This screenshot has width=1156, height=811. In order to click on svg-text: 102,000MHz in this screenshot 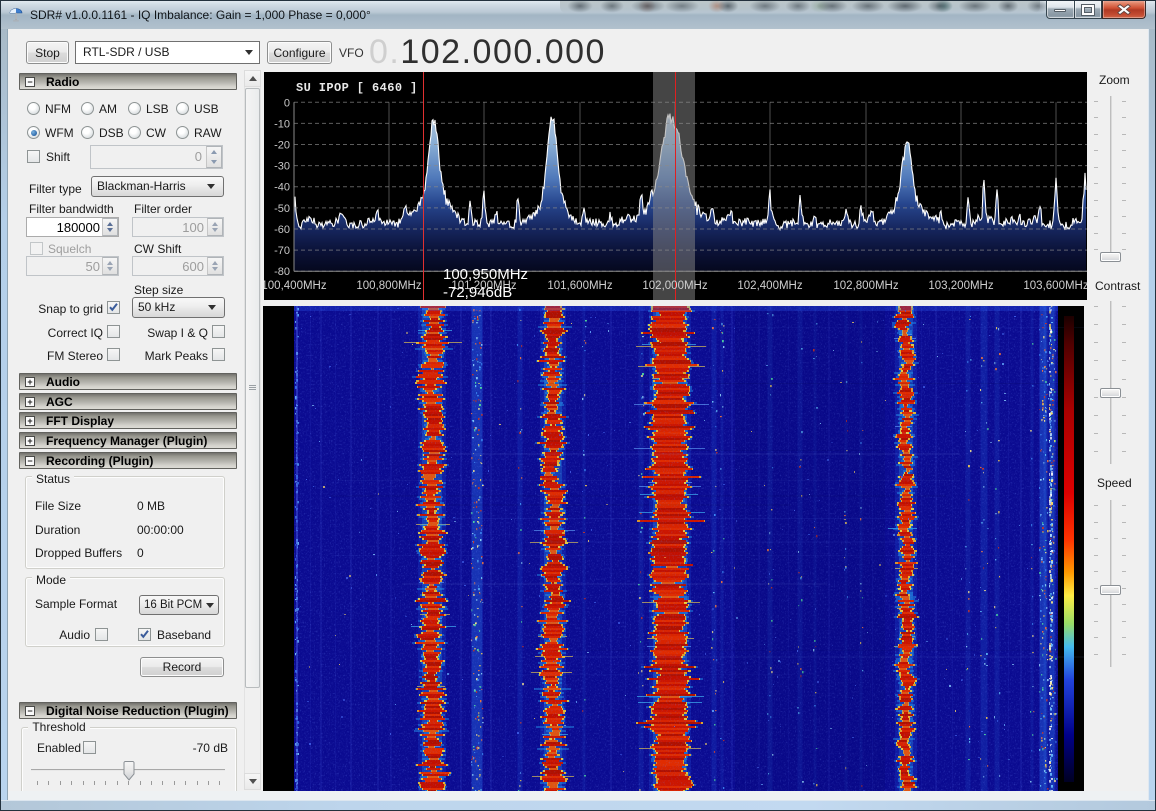, I will do `click(674, 286)`.